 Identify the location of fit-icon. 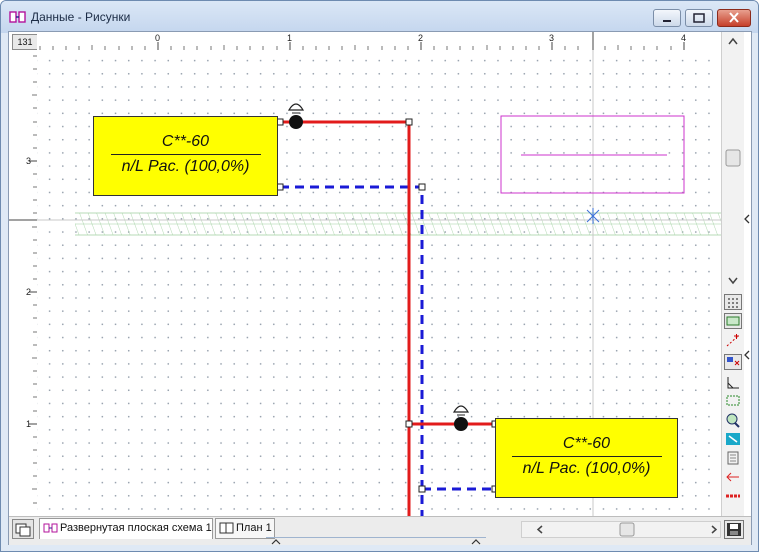
(733, 439).